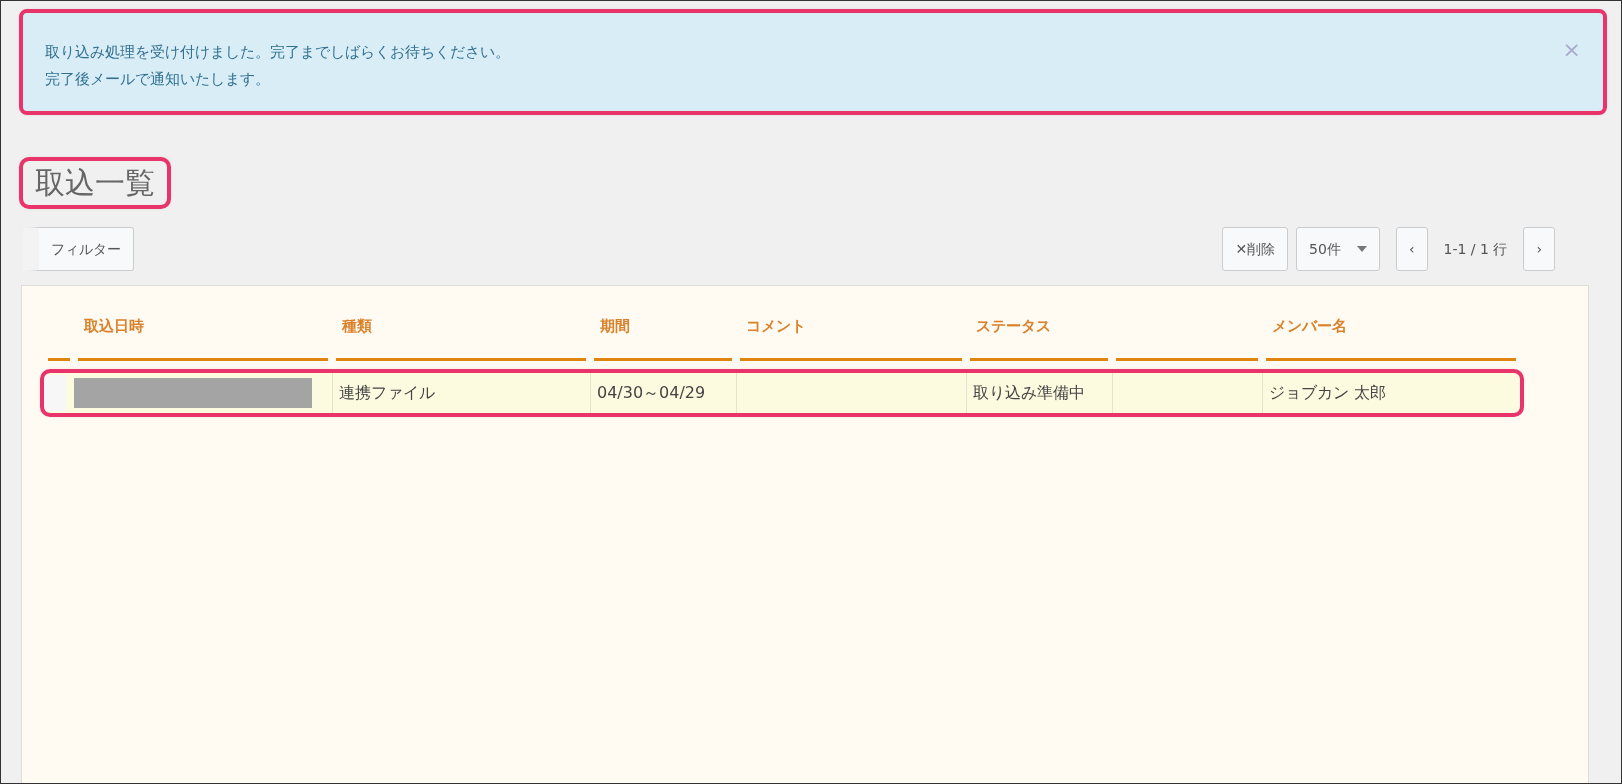 Image resolution: width=1622 pixels, height=784 pixels. Describe the element at coordinates (1539, 249) in the screenshot. I see `next-page-button: ›` at that location.